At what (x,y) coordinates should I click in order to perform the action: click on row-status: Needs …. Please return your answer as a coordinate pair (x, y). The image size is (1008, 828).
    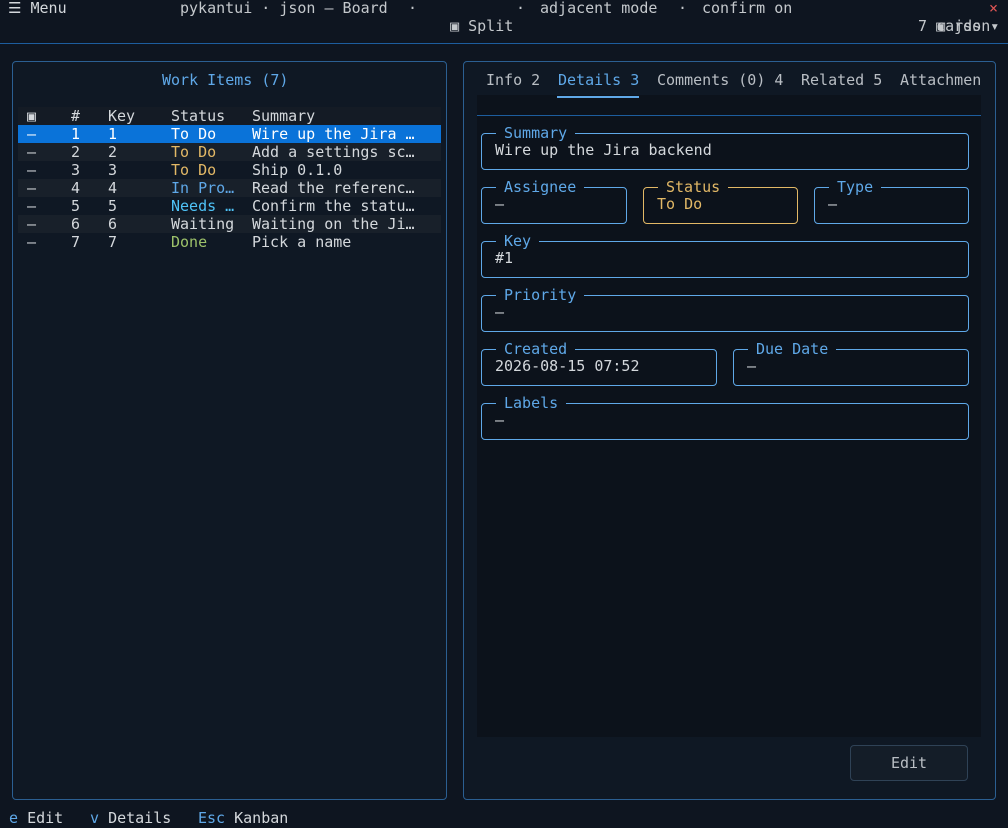
    Looking at the image, I should click on (203, 206).